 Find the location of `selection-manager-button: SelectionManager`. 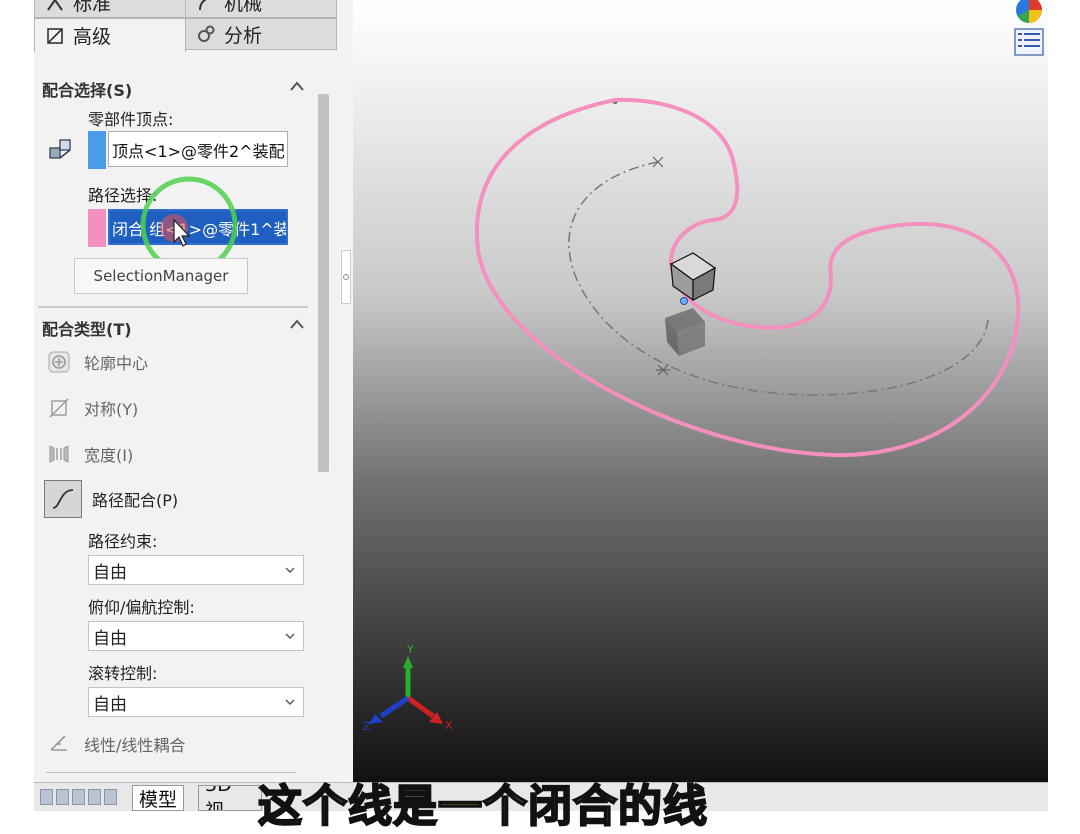

selection-manager-button: SelectionManager is located at coordinates (161, 276).